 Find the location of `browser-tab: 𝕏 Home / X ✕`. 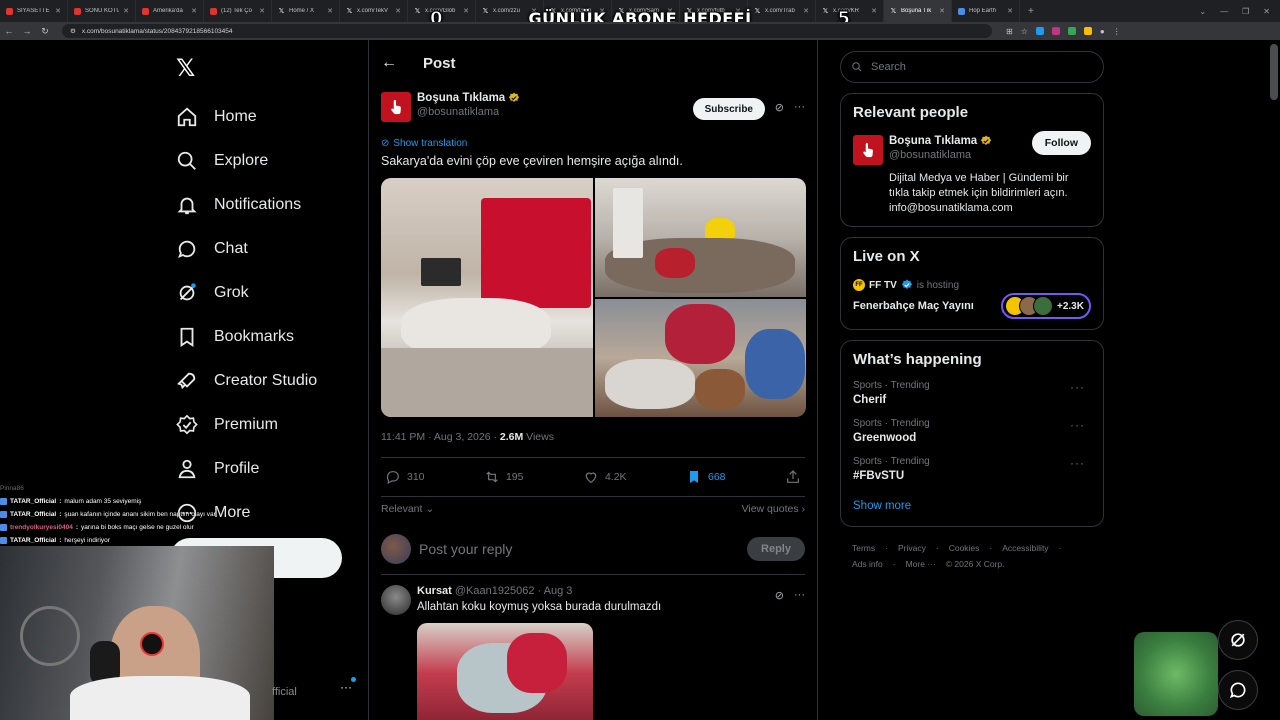

browser-tab: 𝕏 Home / X ✕ is located at coordinates (306, 11).